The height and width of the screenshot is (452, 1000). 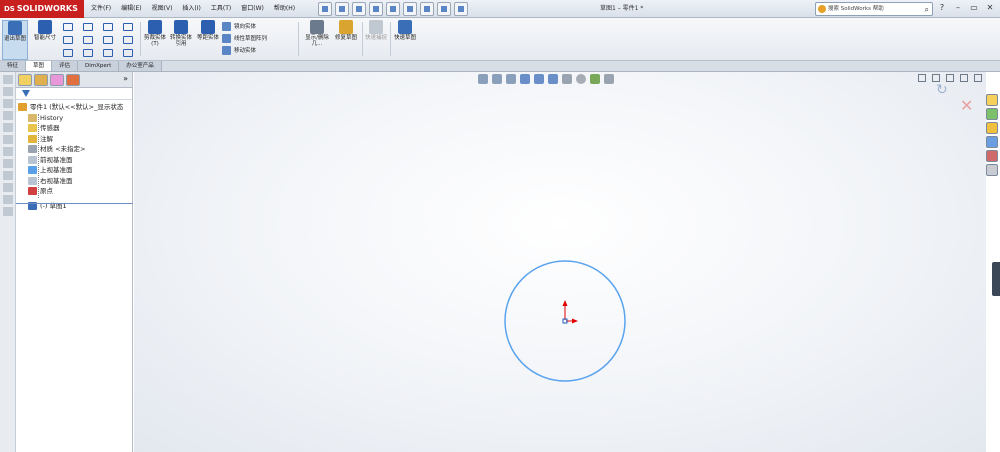 I want to click on new-icon, so click(x=325, y=9).